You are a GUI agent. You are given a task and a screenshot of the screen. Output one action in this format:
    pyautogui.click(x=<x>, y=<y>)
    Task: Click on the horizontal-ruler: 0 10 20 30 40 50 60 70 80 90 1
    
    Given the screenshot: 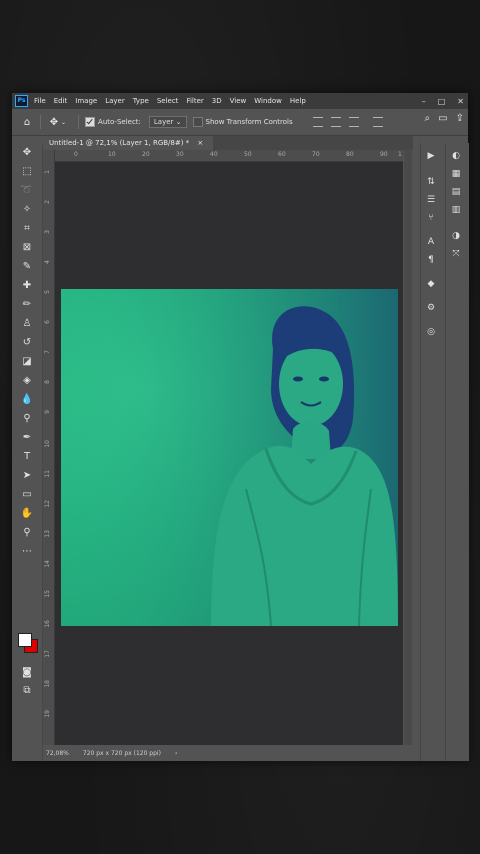 What is the action you would take?
    pyautogui.click(x=229, y=156)
    